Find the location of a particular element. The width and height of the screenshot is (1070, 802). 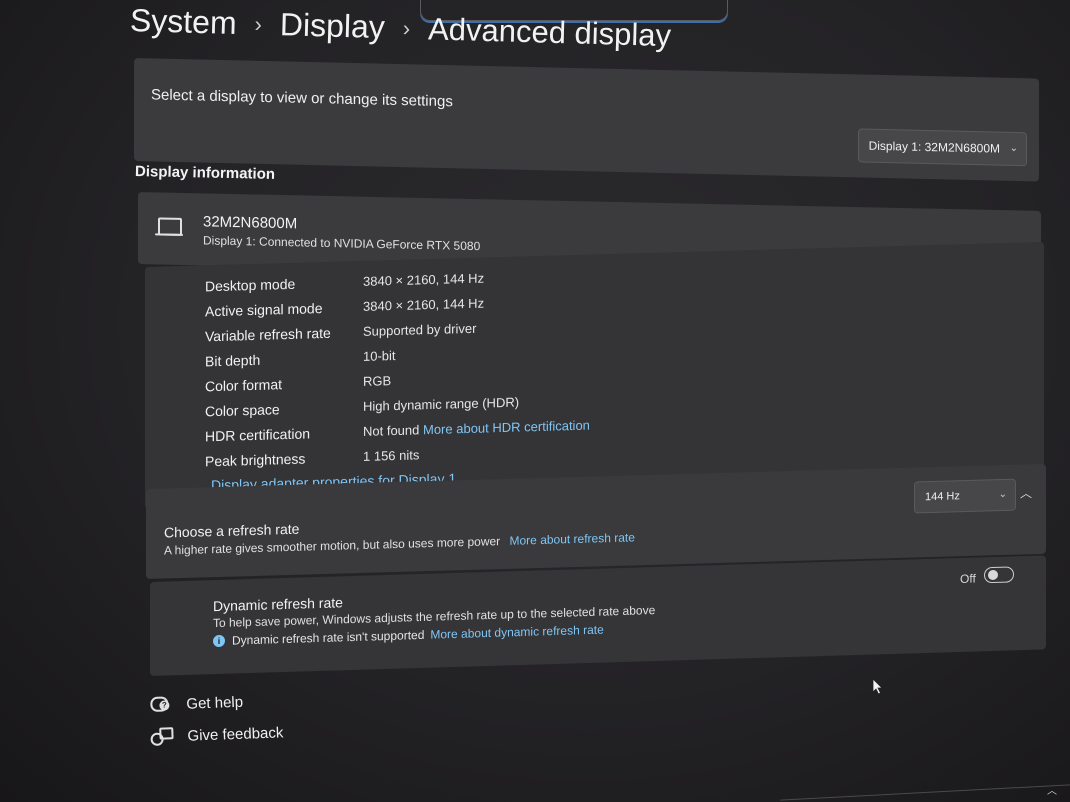

info-icon: i is located at coordinates (219, 641).